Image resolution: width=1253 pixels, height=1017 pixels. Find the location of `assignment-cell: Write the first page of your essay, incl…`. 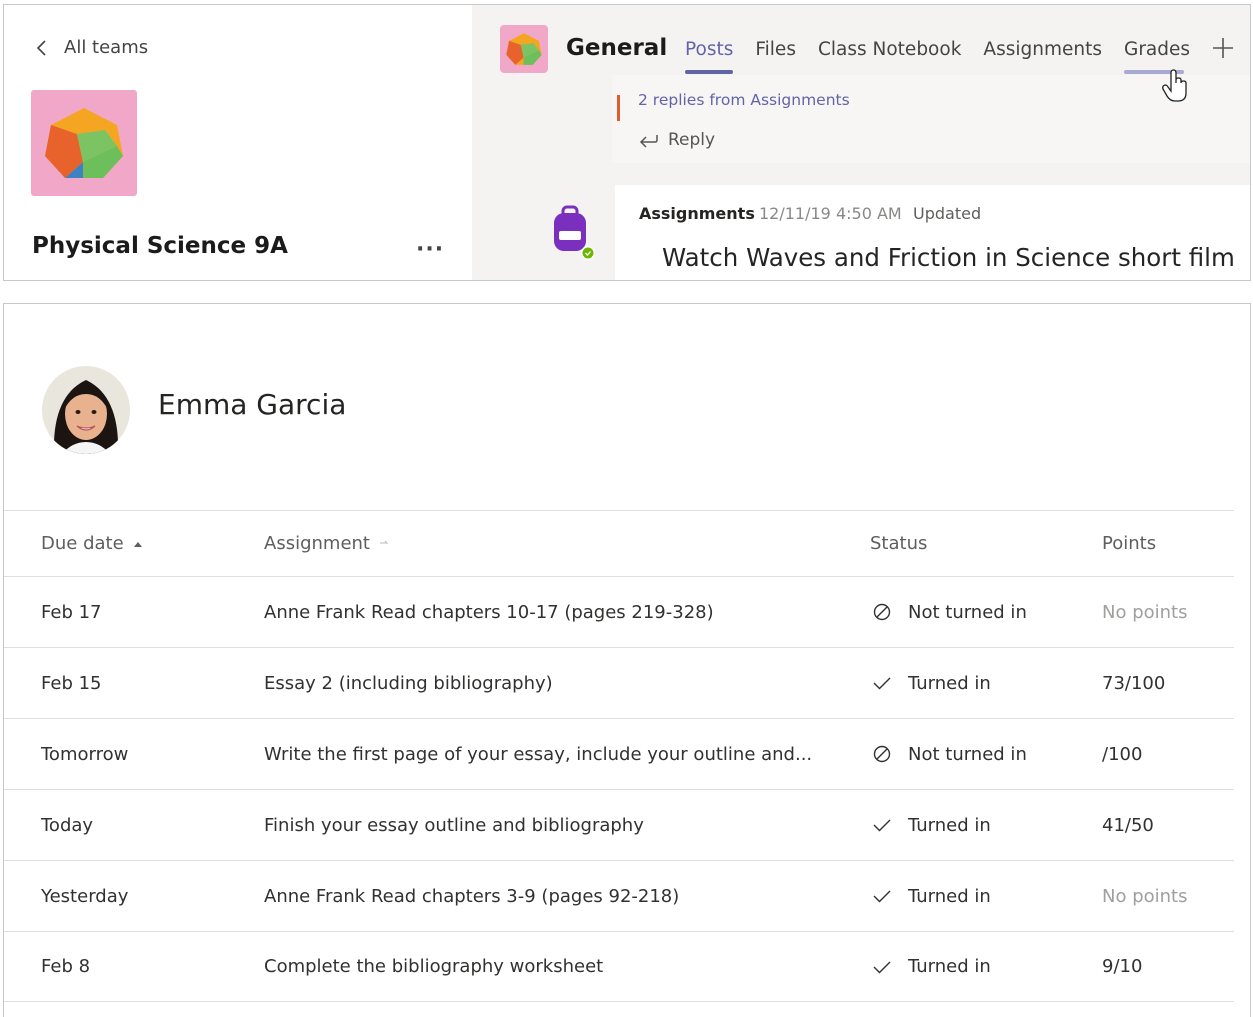

assignment-cell: Write the first page of your essay, incl… is located at coordinates (538, 754).